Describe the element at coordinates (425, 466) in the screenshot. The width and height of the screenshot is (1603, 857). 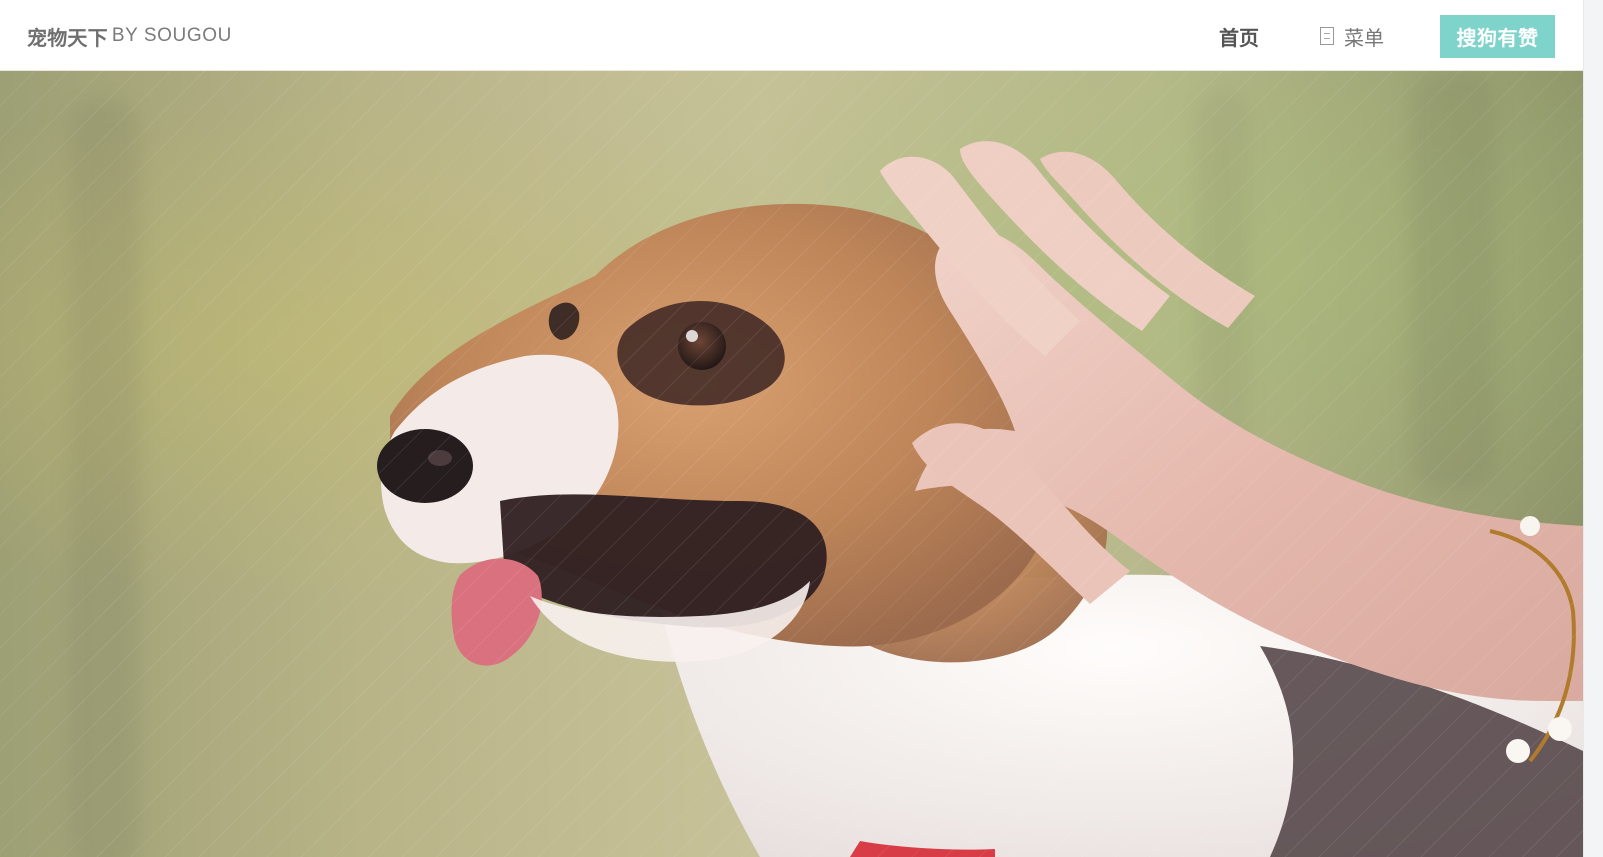
I see `dog-nose` at that location.